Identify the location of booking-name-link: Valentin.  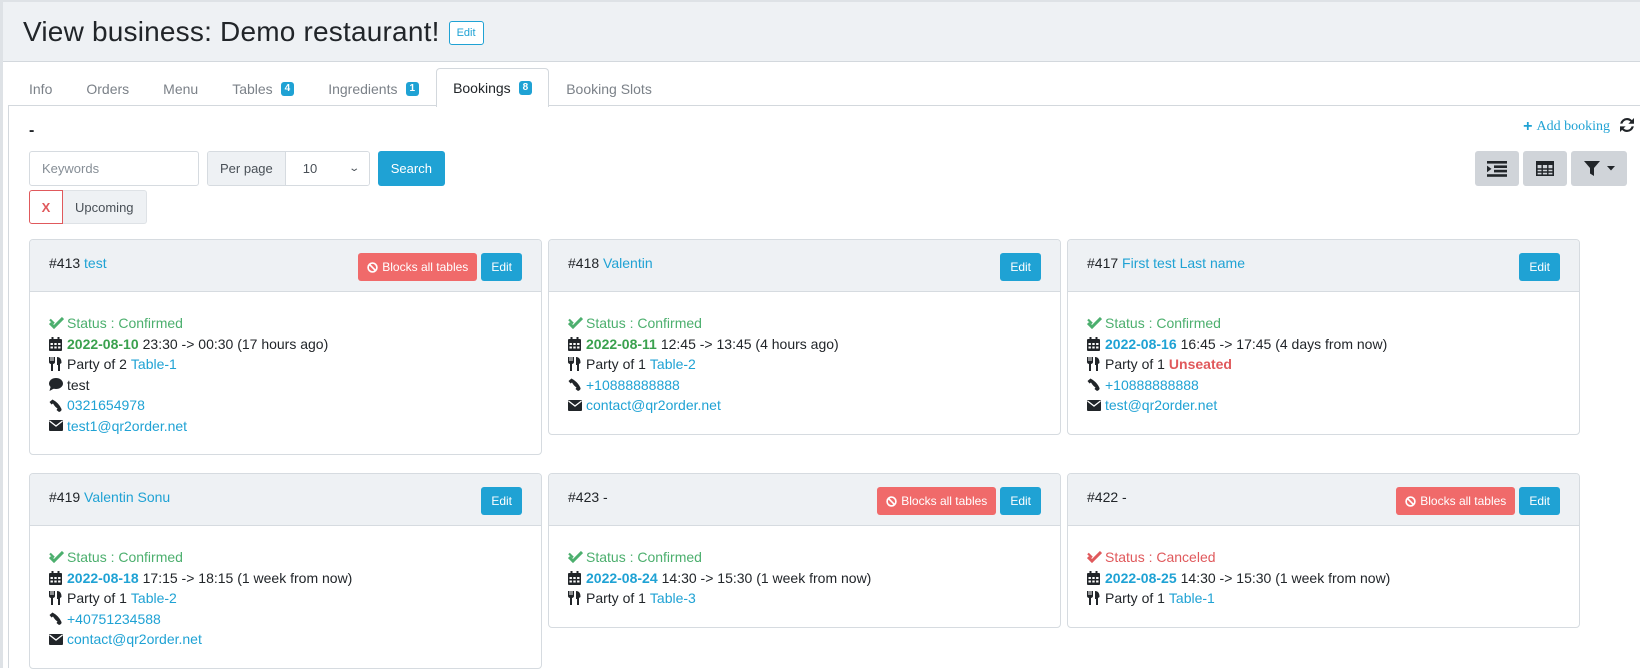
(628, 263).